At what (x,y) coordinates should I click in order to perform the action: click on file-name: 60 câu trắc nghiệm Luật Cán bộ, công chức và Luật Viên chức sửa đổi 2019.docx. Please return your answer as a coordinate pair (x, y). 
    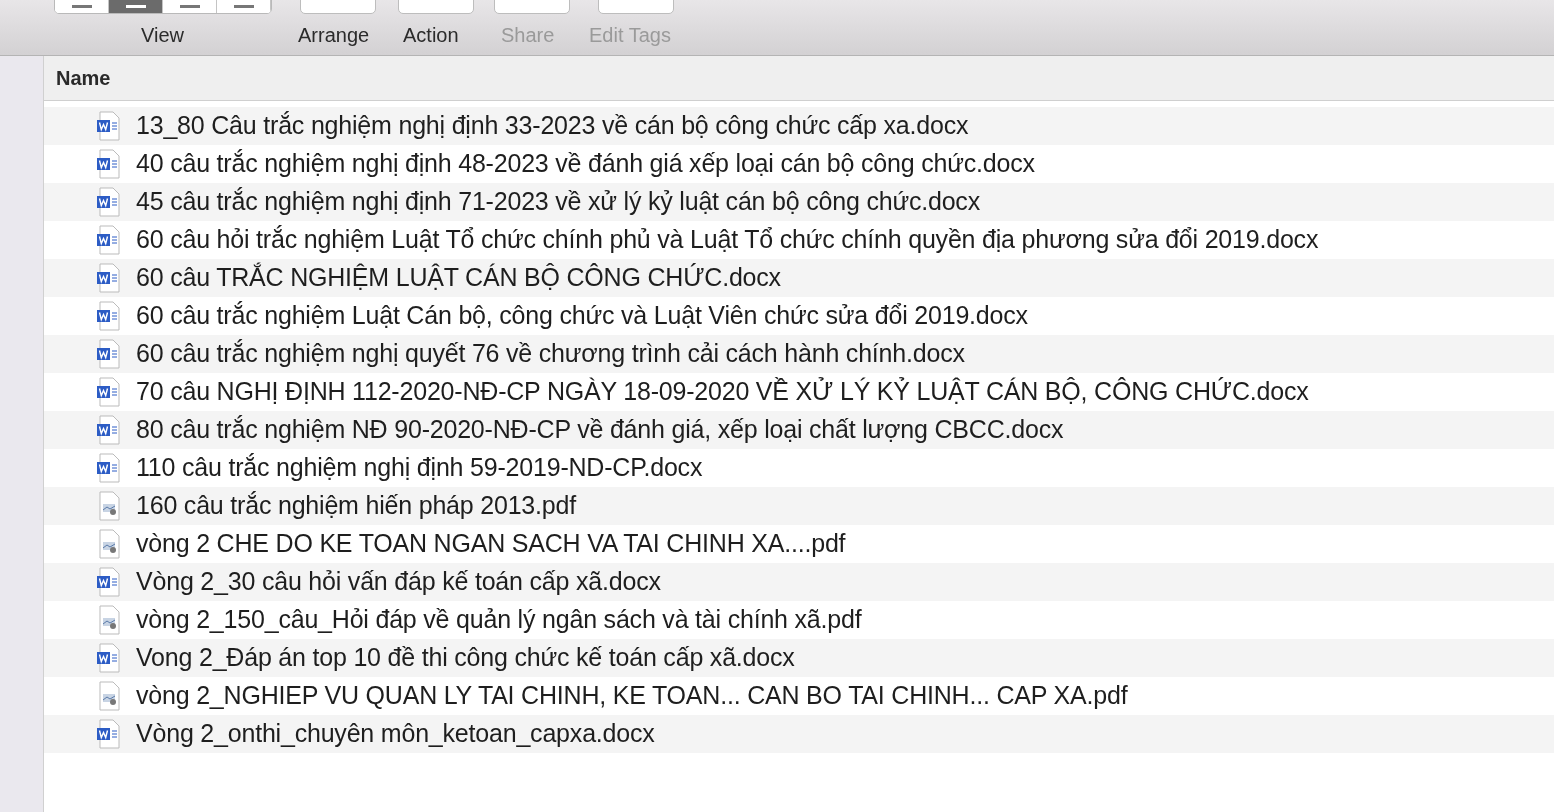
    Looking at the image, I should click on (582, 316).